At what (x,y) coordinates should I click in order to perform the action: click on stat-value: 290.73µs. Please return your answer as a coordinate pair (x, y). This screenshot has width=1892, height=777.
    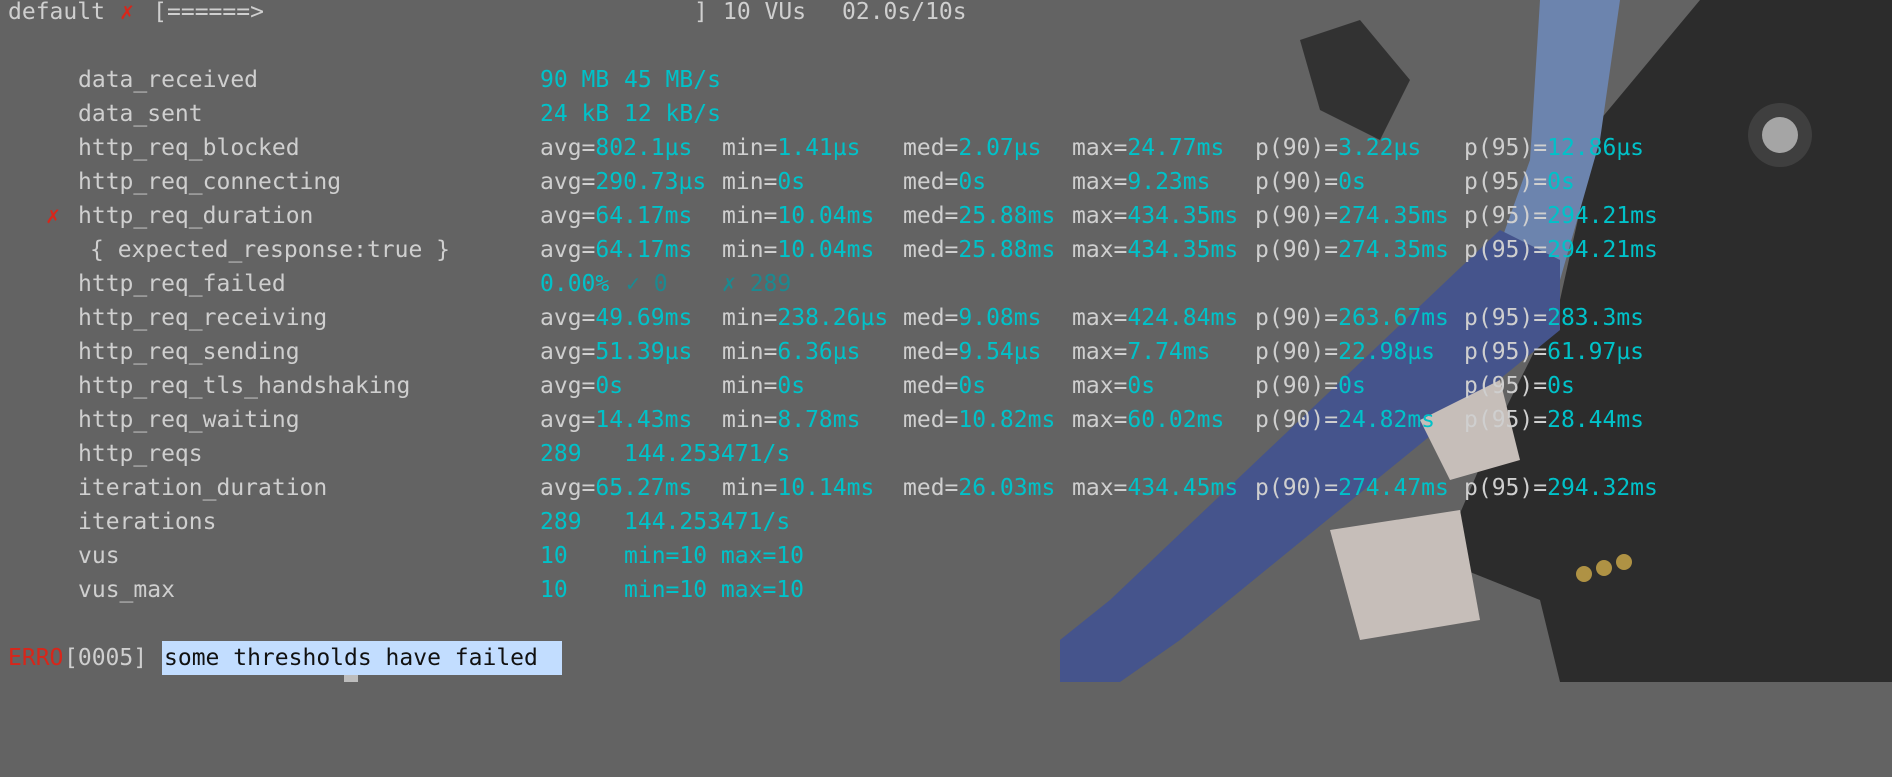
    Looking at the image, I should click on (651, 182).